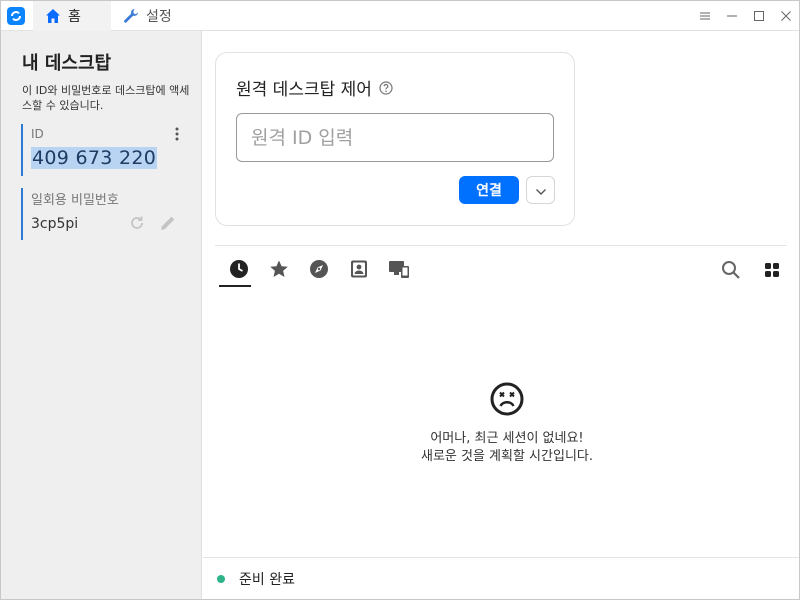  I want to click on peer-tabs, so click(319, 271).